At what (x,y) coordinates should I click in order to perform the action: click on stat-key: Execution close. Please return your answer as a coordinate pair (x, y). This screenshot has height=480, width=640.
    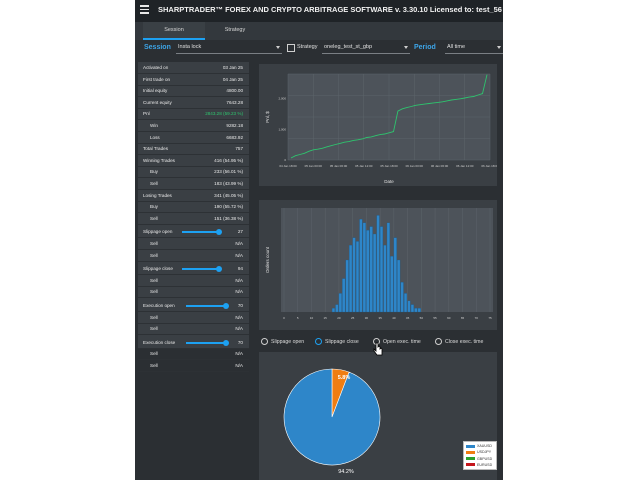
    Looking at the image, I should click on (159, 342).